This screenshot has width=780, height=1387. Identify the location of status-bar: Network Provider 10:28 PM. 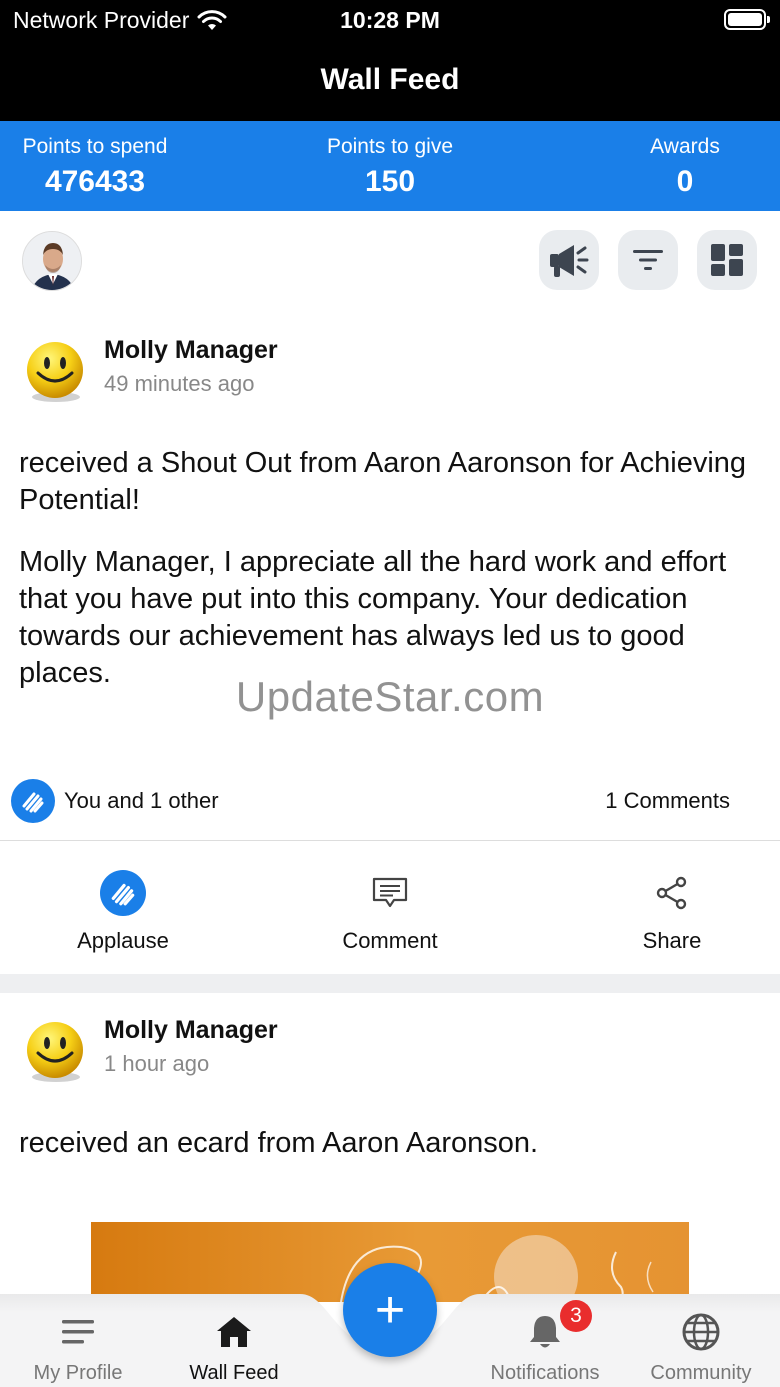
(390, 22).